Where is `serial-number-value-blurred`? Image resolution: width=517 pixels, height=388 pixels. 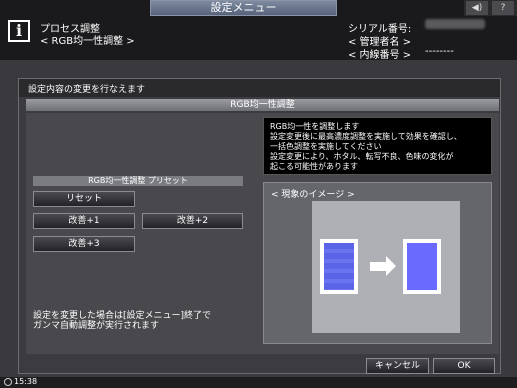
serial-number-value-blurred is located at coordinates (455, 24).